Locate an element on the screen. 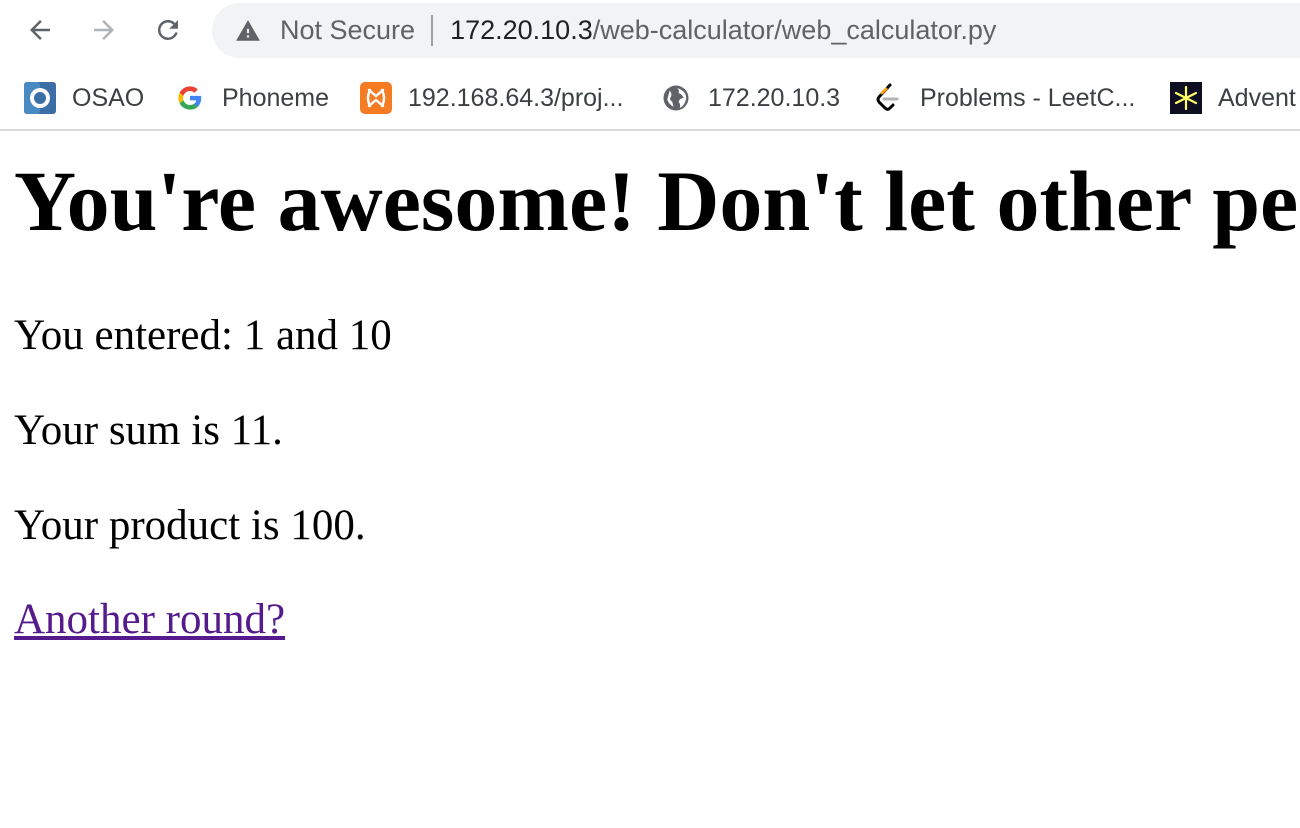 The width and height of the screenshot is (1300, 828). advent-star-favicon is located at coordinates (1186, 98).